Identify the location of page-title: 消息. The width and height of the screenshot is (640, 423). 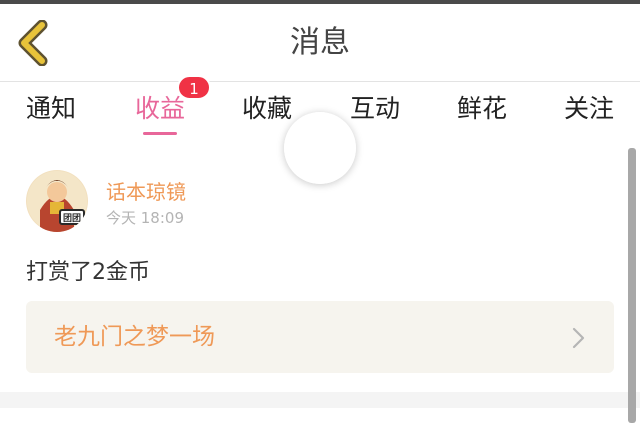
(320, 42).